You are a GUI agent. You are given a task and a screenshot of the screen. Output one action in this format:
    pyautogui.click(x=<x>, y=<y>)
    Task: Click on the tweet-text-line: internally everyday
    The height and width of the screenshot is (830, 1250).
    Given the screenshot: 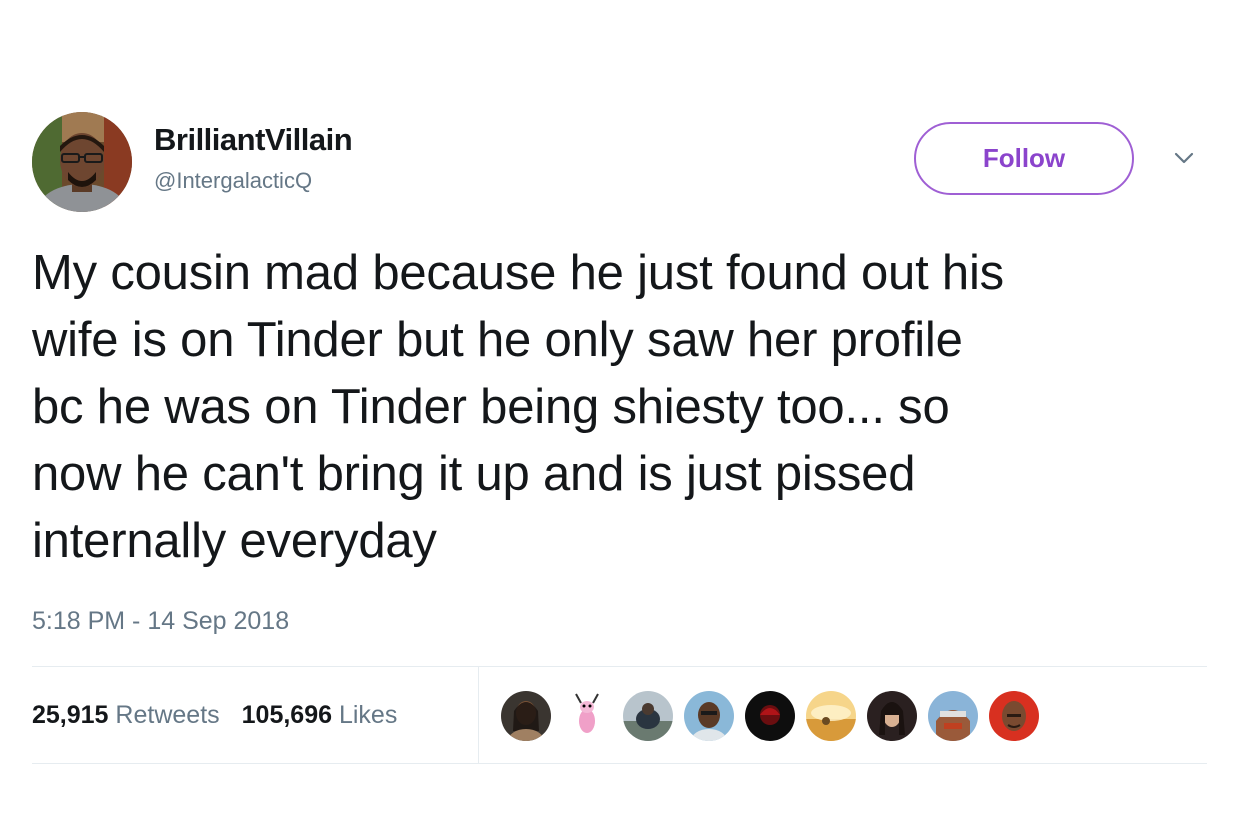 What is the action you would take?
    pyautogui.click(x=234, y=541)
    